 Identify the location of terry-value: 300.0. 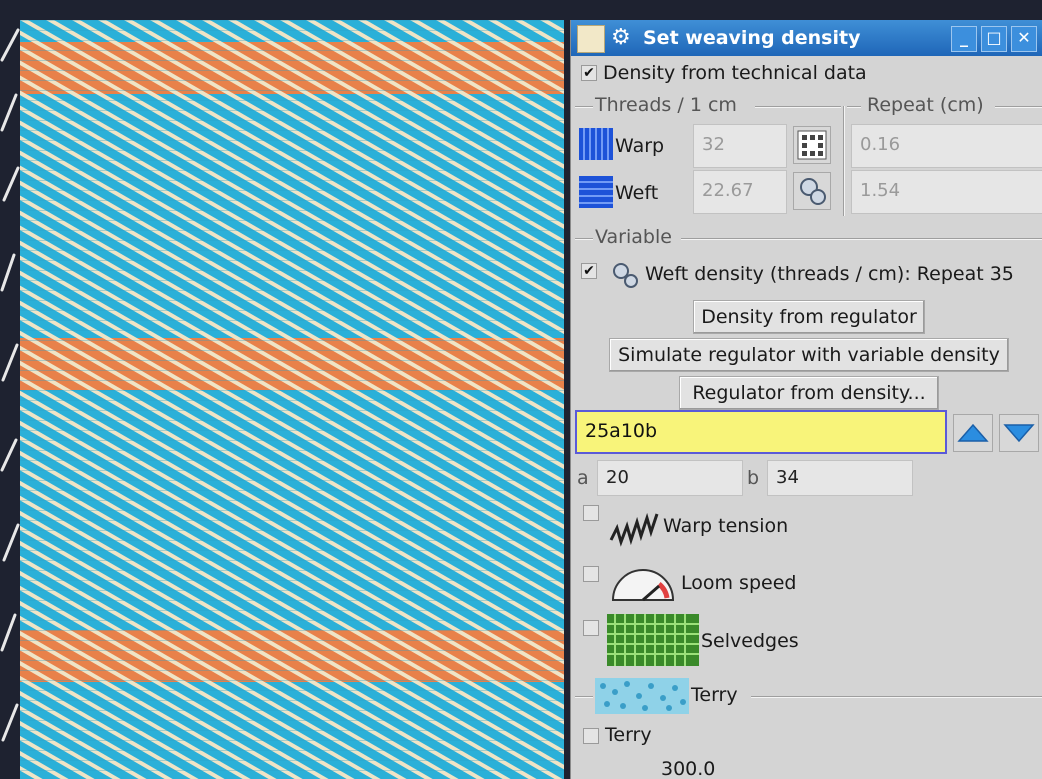
(688, 768).